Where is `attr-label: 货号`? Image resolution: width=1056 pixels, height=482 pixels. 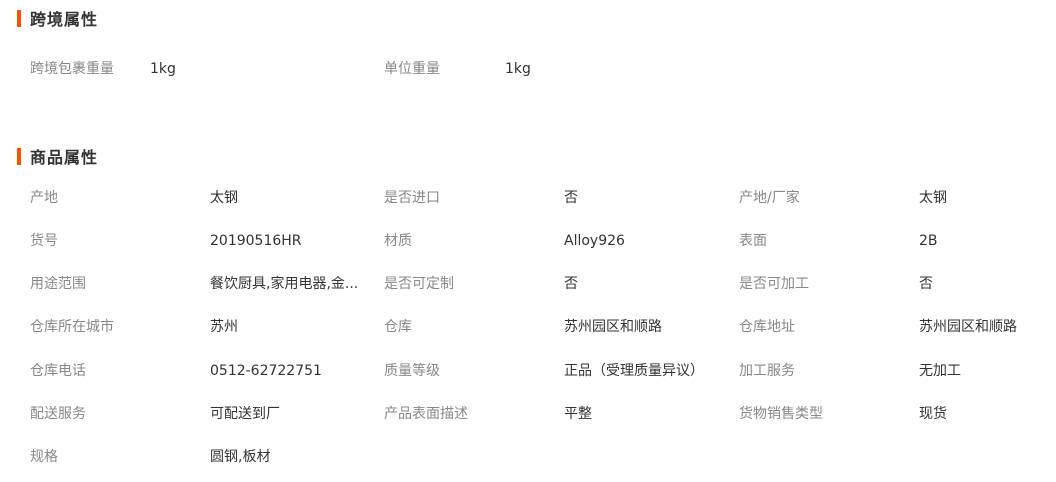
attr-label: 货号 is located at coordinates (44, 241).